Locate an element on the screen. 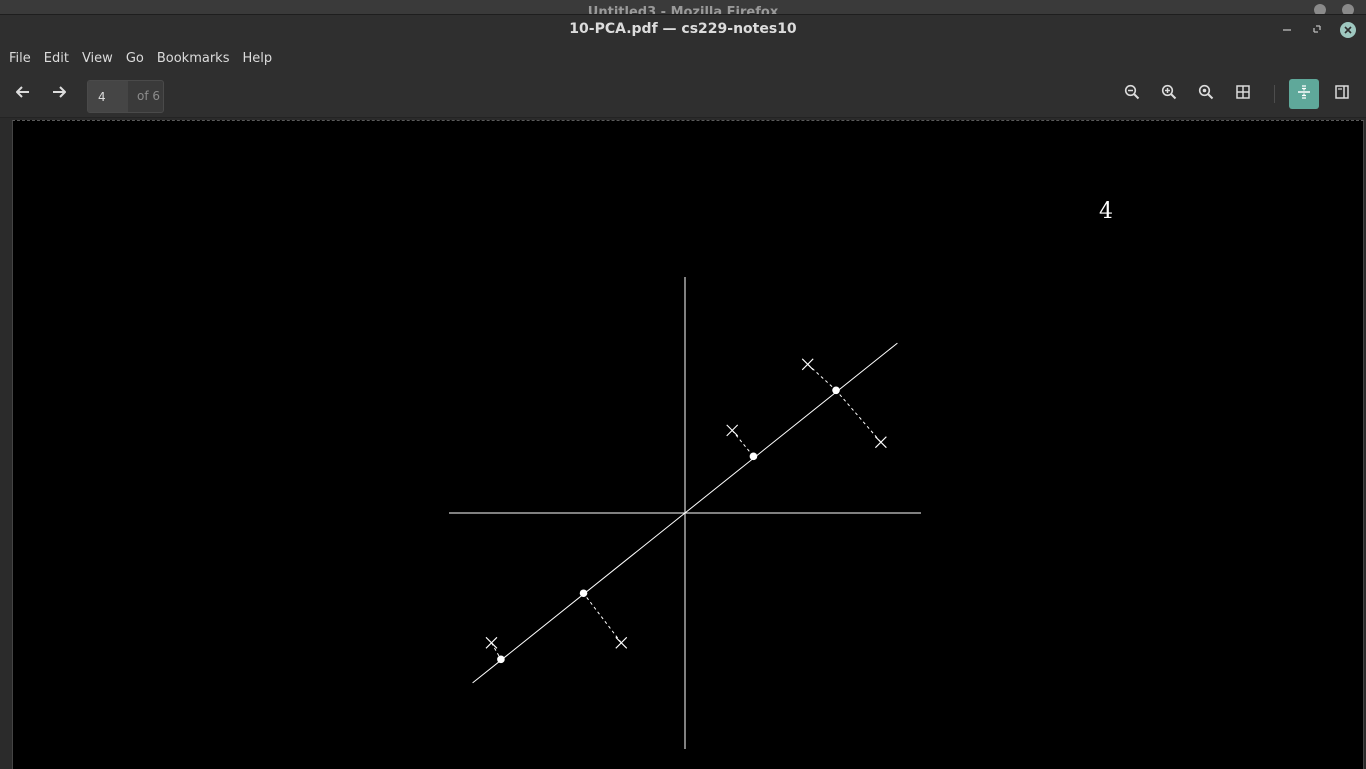  close-button is located at coordinates (1348, 30).